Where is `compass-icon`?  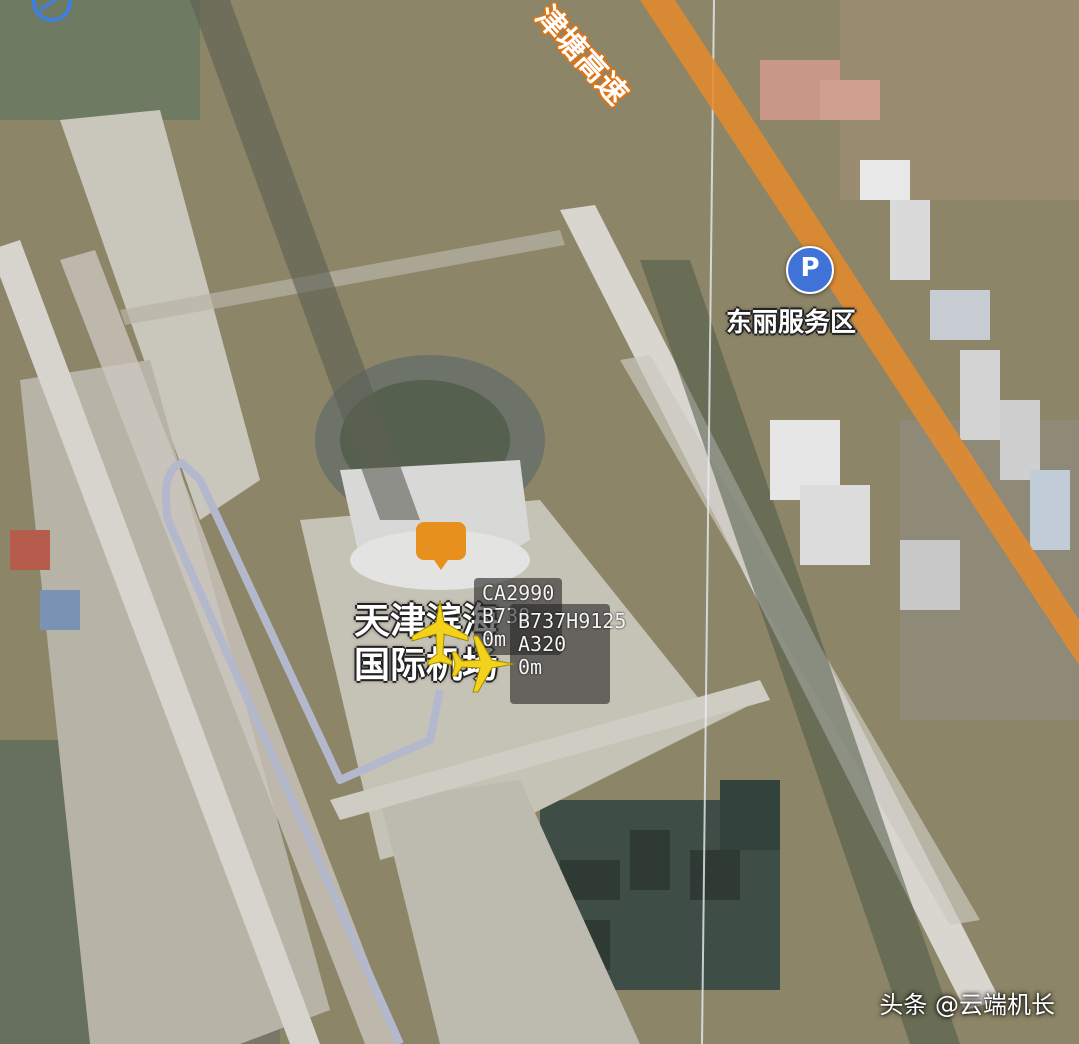 compass-icon is located at coordinates (52, 12).